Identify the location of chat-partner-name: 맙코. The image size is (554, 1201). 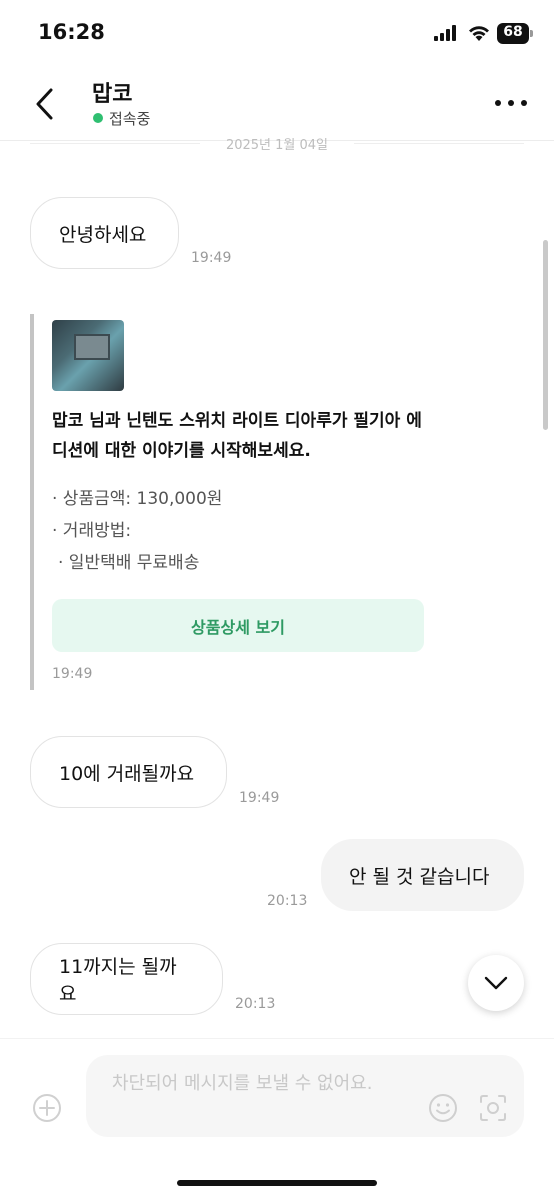
(112, 94).